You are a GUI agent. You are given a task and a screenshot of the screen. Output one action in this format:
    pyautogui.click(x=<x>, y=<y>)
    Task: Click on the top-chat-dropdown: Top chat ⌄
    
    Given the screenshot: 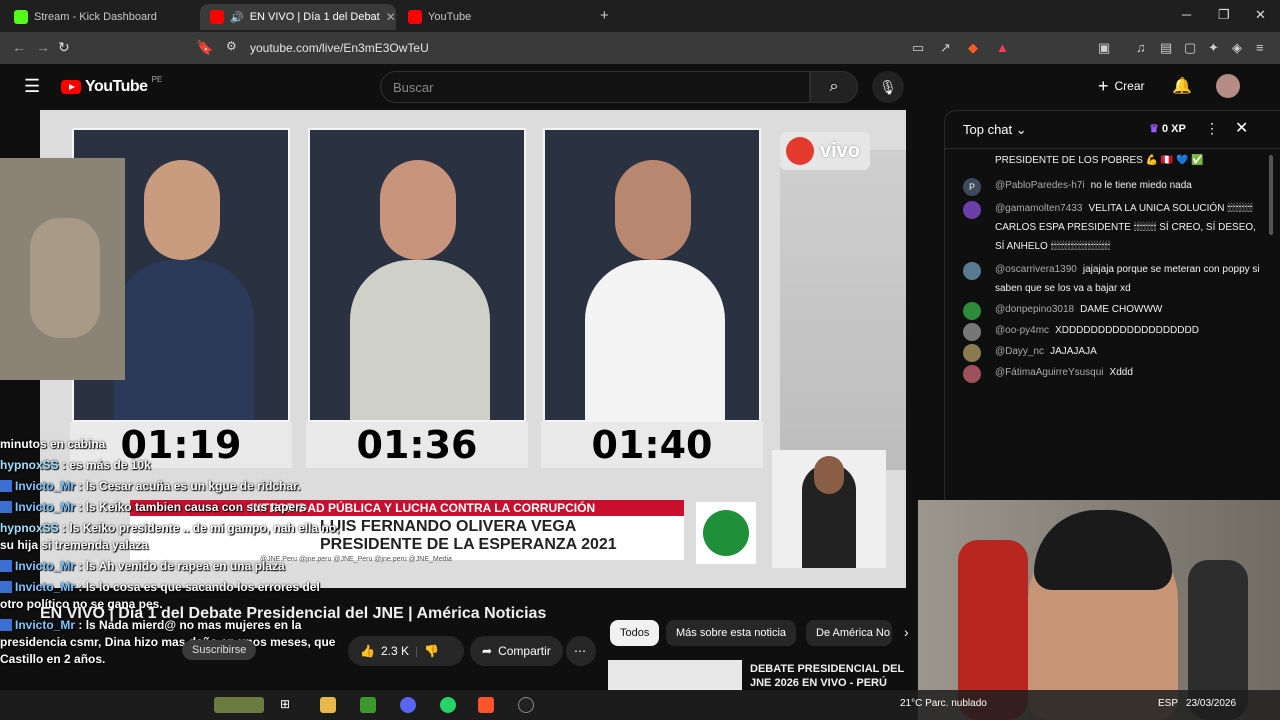 What is the action you would take?
    pyautogui.click(x=995, y=130)
    